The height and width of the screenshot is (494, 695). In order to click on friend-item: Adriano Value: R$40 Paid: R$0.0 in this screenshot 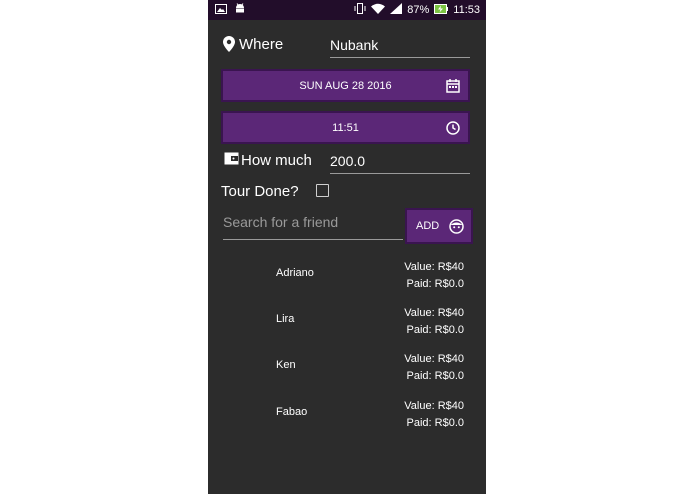, I will do `click(347, 276)`.